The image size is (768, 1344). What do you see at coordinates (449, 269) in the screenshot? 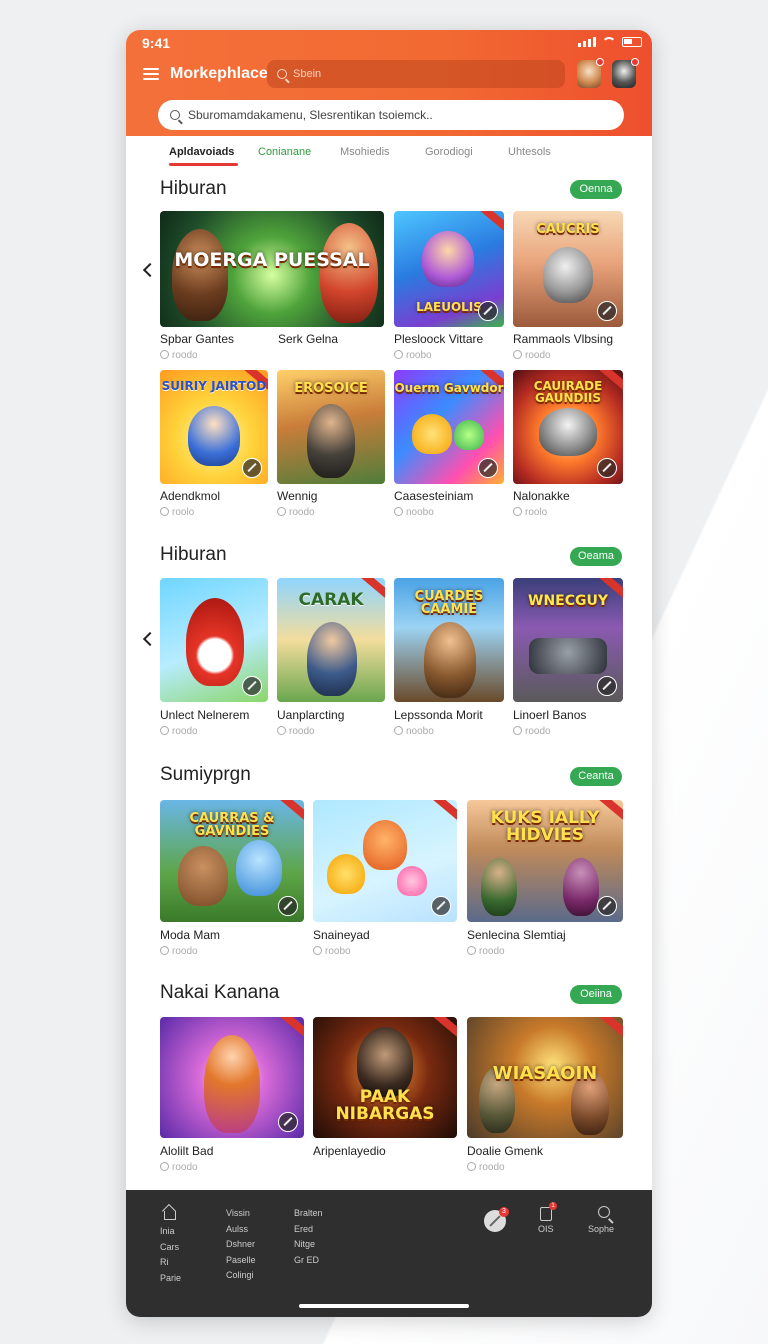
I see `fantasy-game-art-icon: LAEUOLIS` at bounding box center [449, 269].